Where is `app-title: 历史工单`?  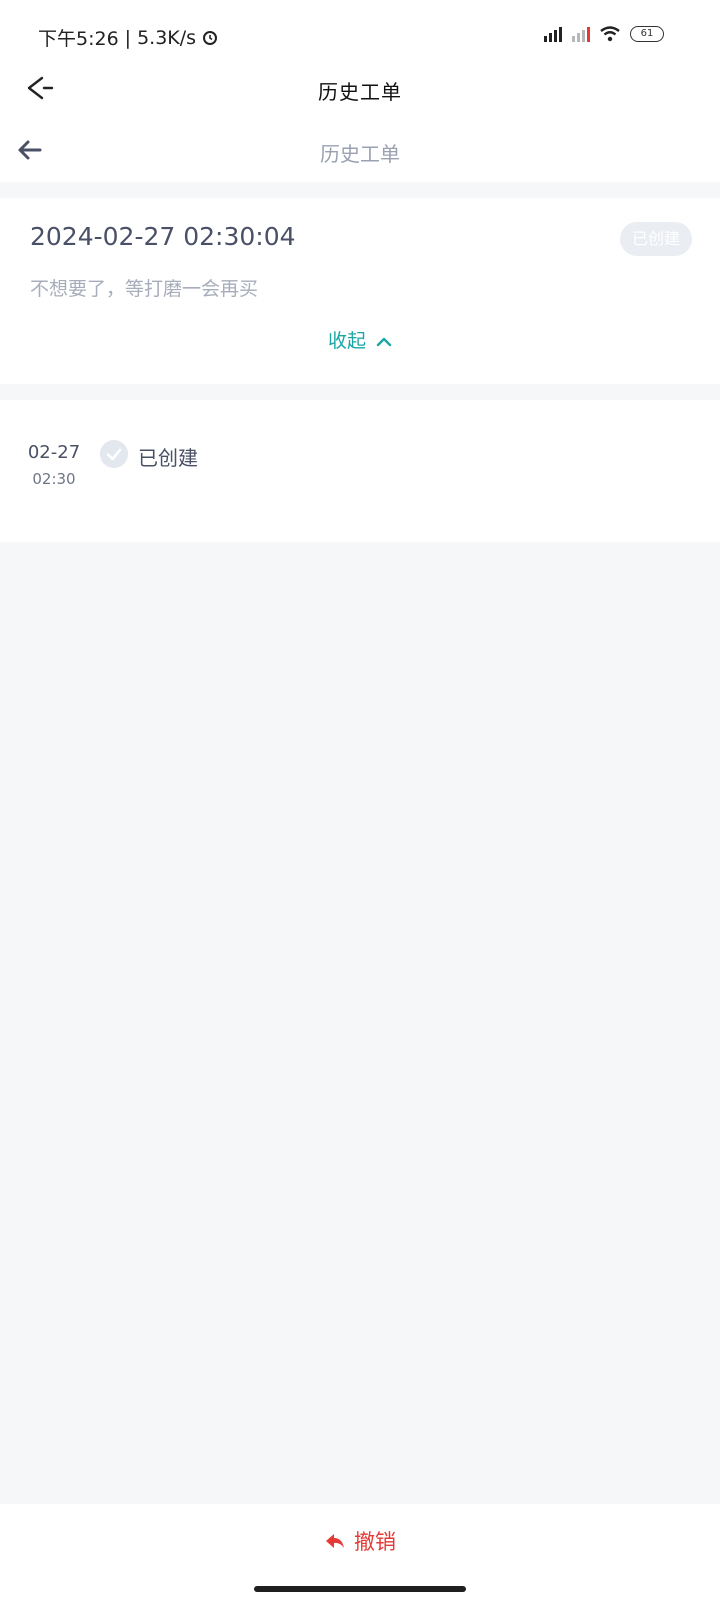 app-title: 历史工单 is located at coordinates (360, 92).